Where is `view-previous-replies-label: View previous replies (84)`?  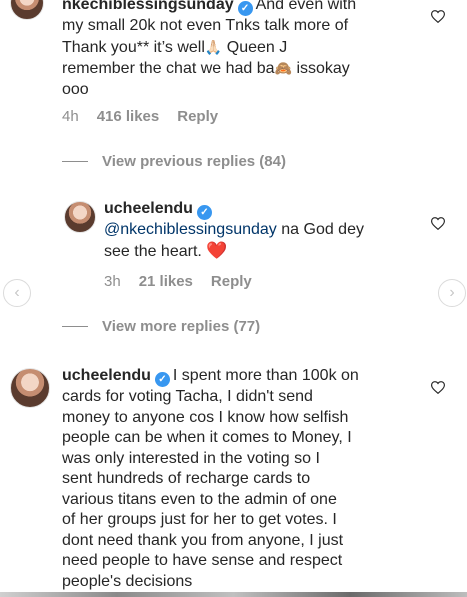 view-previous-replies-label: View previous replies (84) is located at coordinates (194, 161).